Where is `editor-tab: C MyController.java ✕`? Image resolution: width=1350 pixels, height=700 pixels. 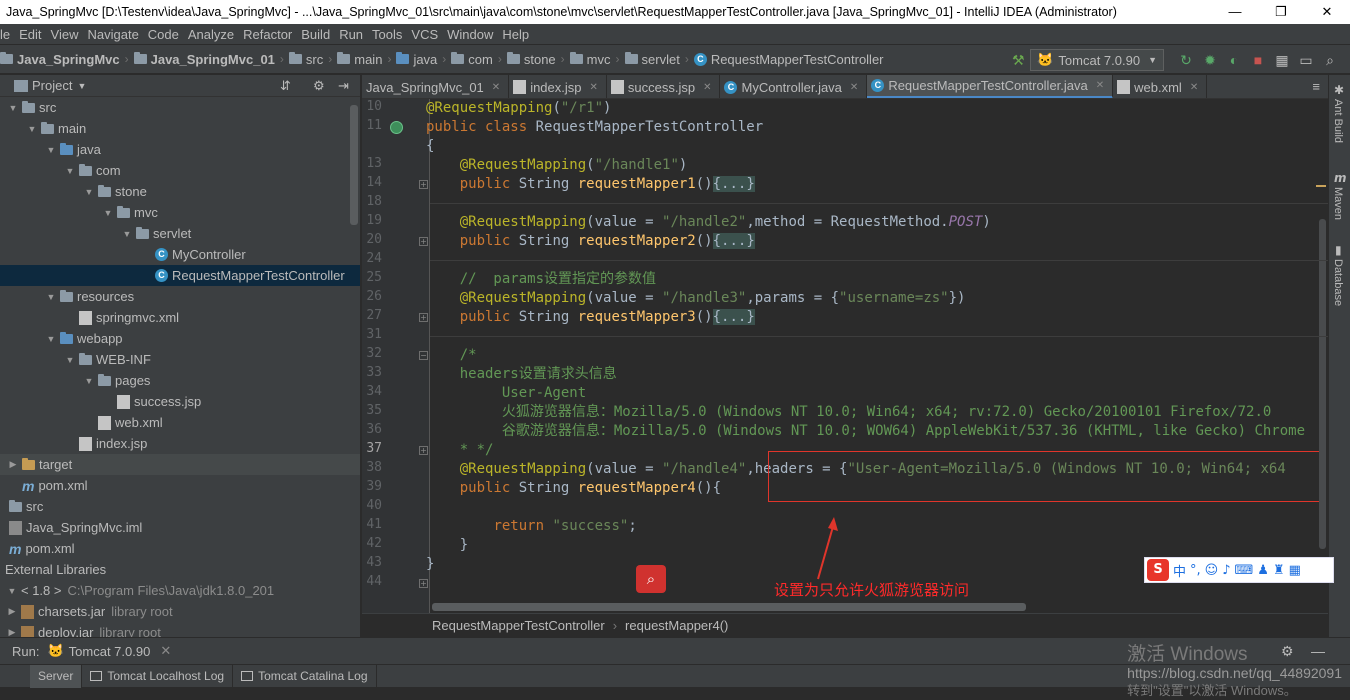
editor-tab: C MyController.java ✕ is located at coordinates (794, 86).